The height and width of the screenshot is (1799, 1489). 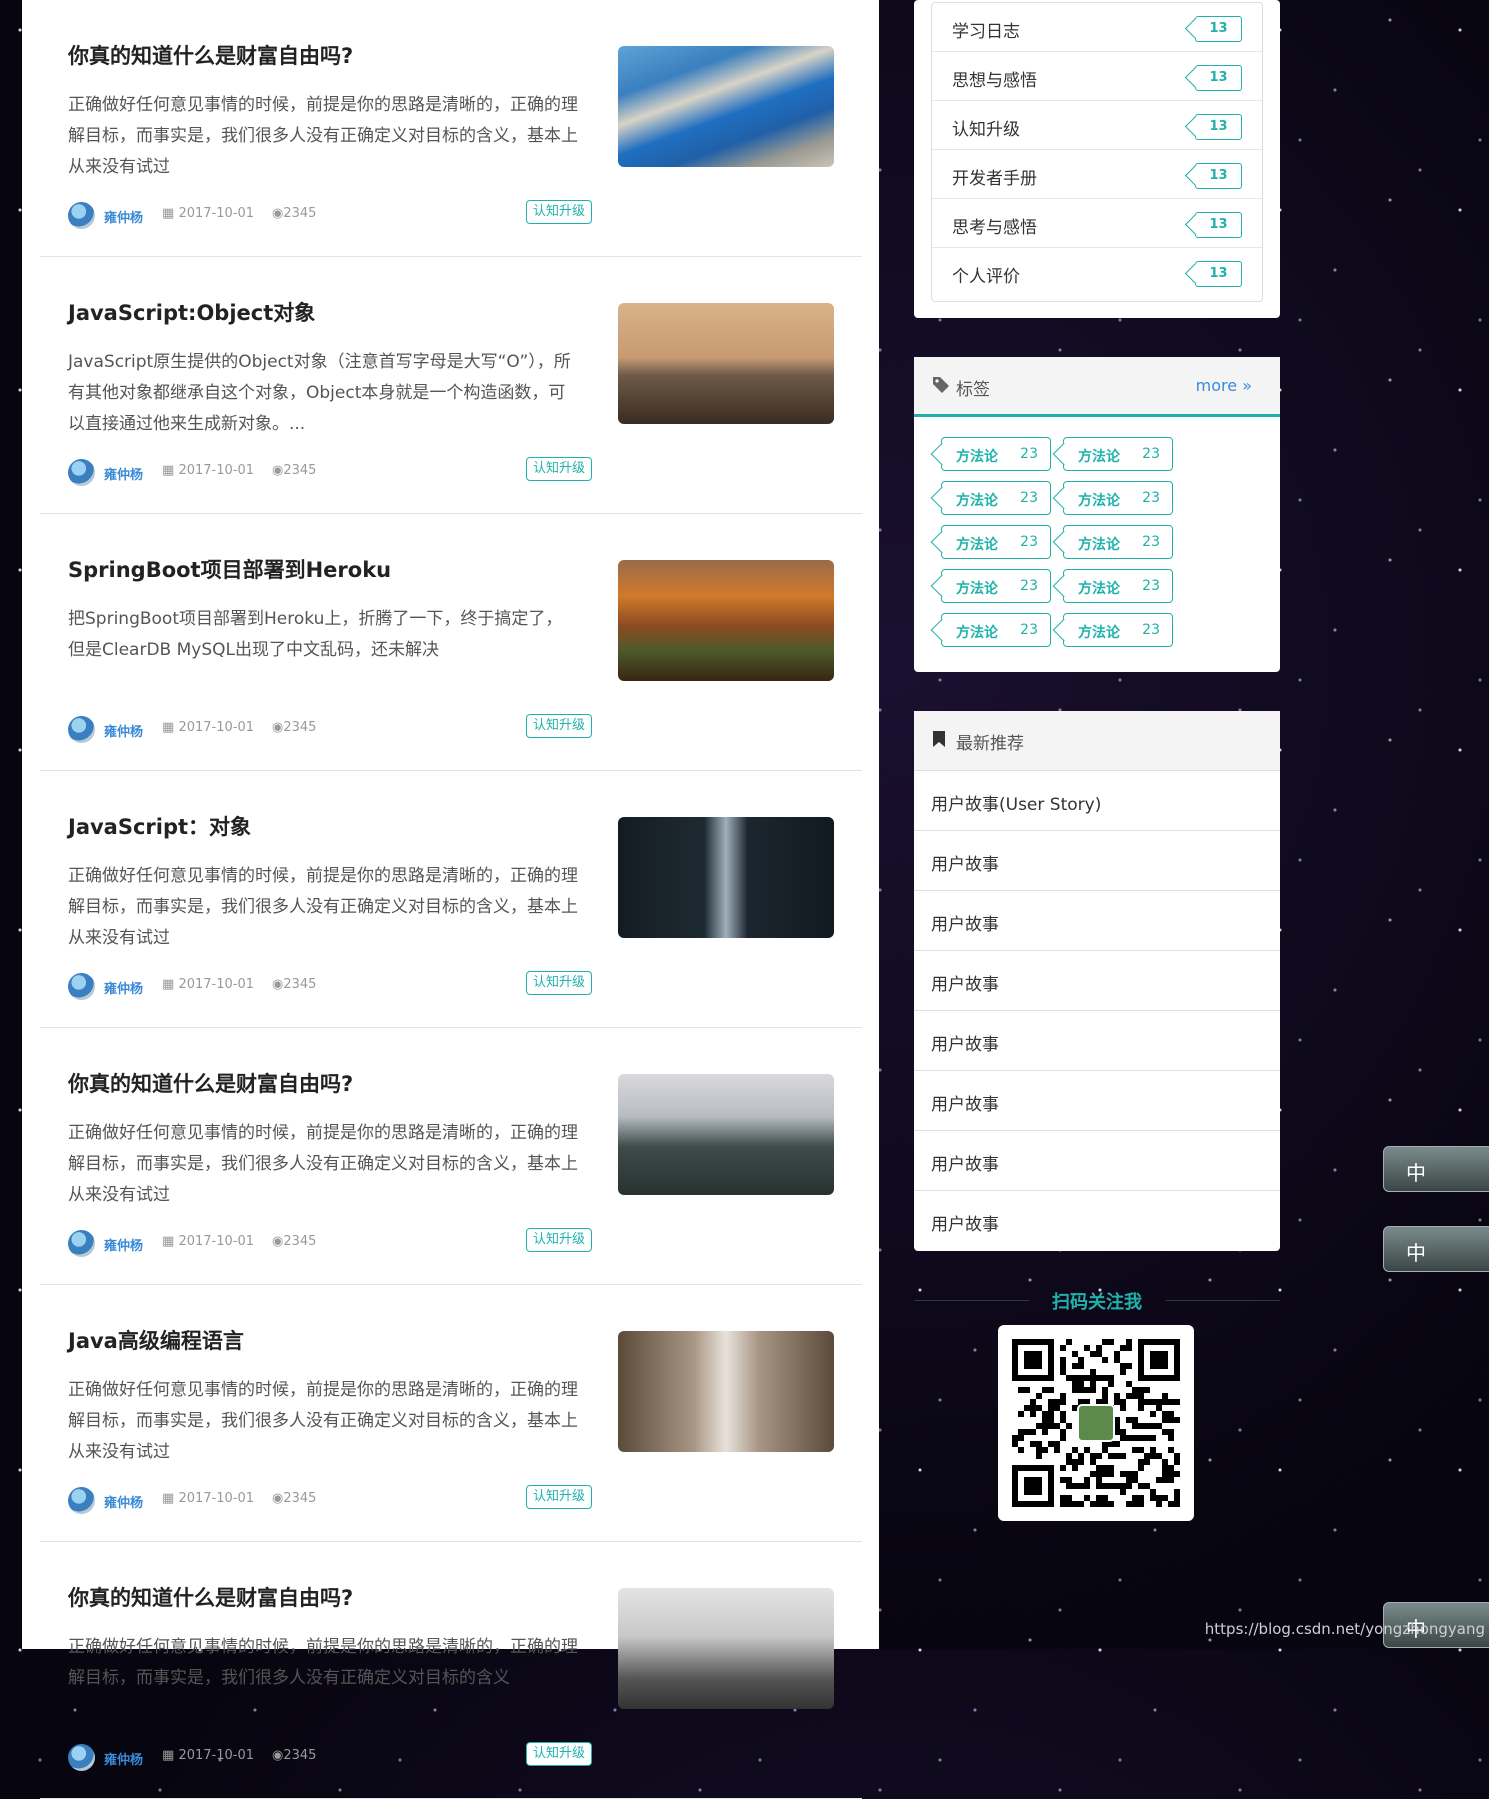 I want to click on category-list: 学习日志 13 思想与感悟 13 认知升级 13 开发者手册 13 思考与感悟 13 个人评价 13, so click(x=1097, y=152).